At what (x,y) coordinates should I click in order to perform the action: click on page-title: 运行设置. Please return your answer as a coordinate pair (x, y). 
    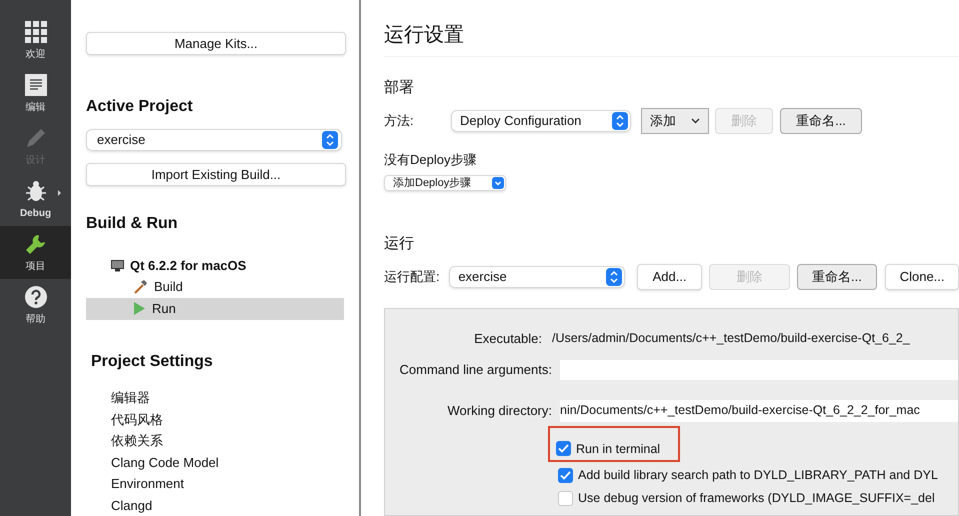
    Looking at the image, I should click on (671, 38).